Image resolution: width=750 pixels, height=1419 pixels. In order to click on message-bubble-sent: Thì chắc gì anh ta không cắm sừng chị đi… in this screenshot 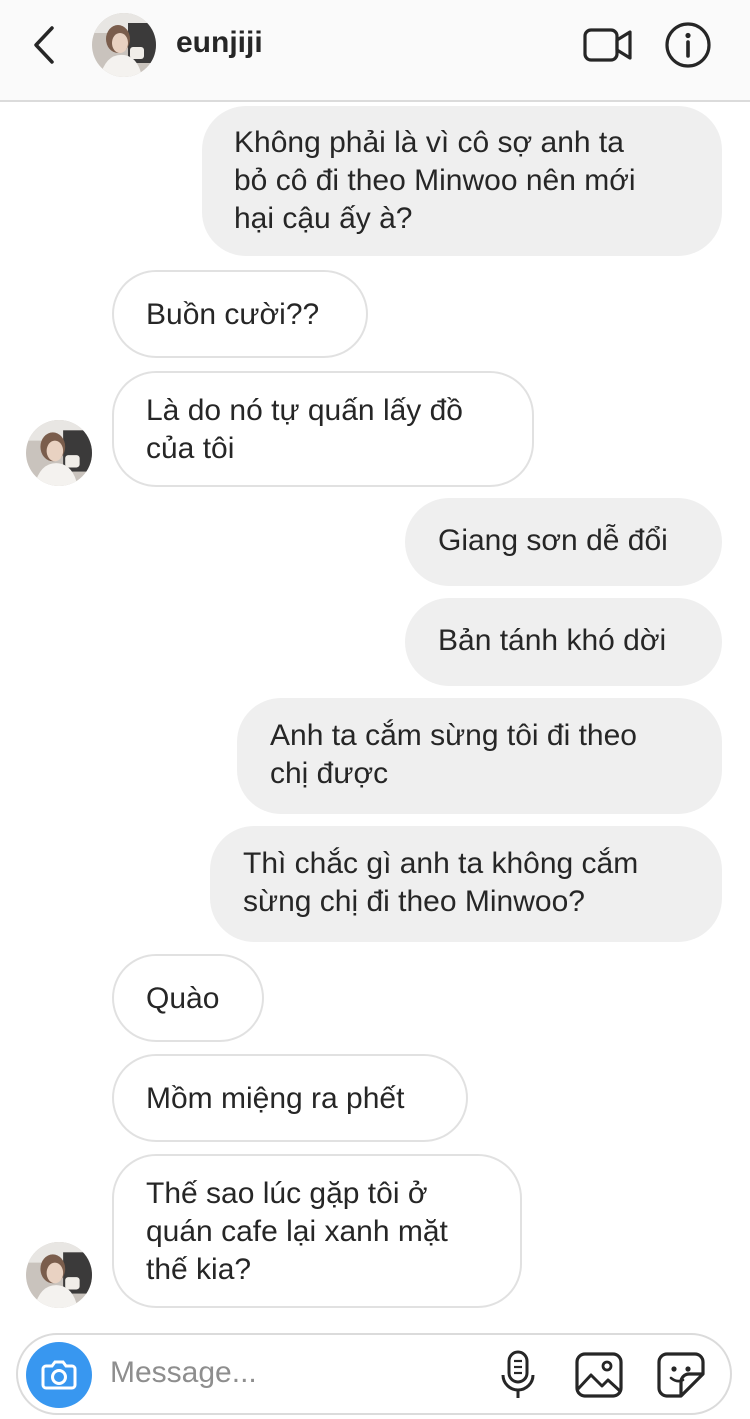, I will do `click(466, 884)`.